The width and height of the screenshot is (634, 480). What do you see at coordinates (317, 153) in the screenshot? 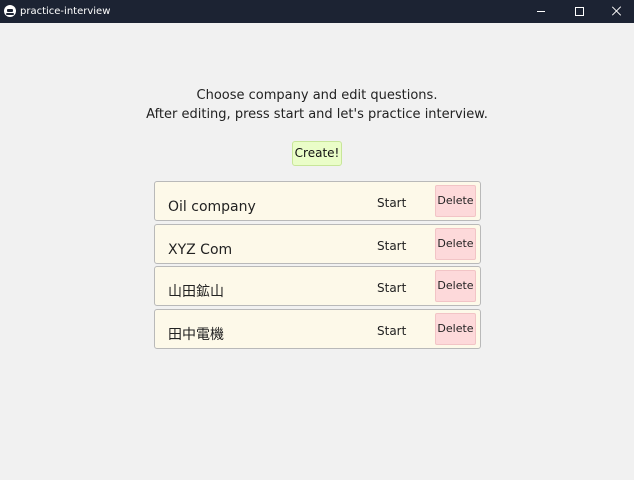
I see `create-button: Create!` at bounding box center [317, 153].